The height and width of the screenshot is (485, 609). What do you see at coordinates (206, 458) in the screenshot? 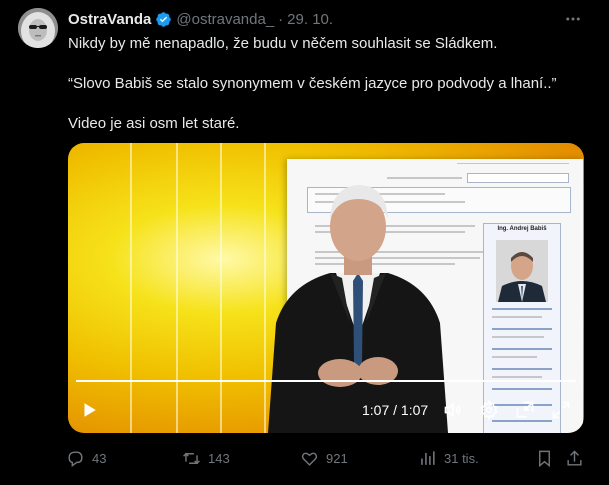
I see `repost-button: 143` at bounding box center [206, 458].